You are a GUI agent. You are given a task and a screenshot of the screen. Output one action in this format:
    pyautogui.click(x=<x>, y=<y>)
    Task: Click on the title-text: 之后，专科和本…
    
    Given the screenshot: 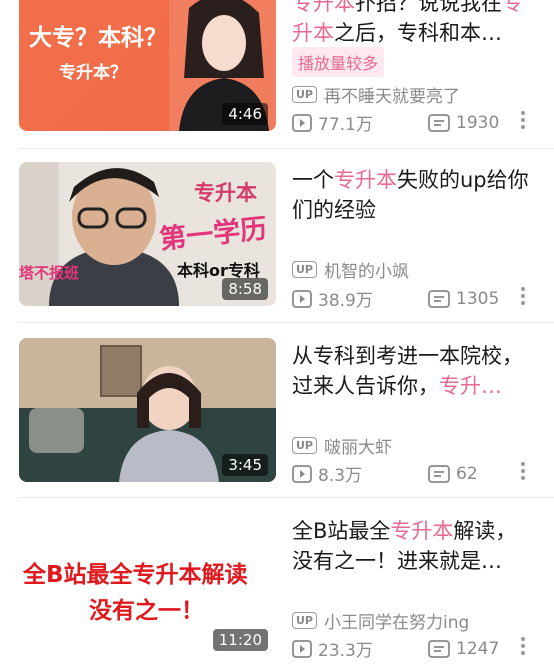 What is the action you would take?
    pyautogui.click(x=418, y=33)
    